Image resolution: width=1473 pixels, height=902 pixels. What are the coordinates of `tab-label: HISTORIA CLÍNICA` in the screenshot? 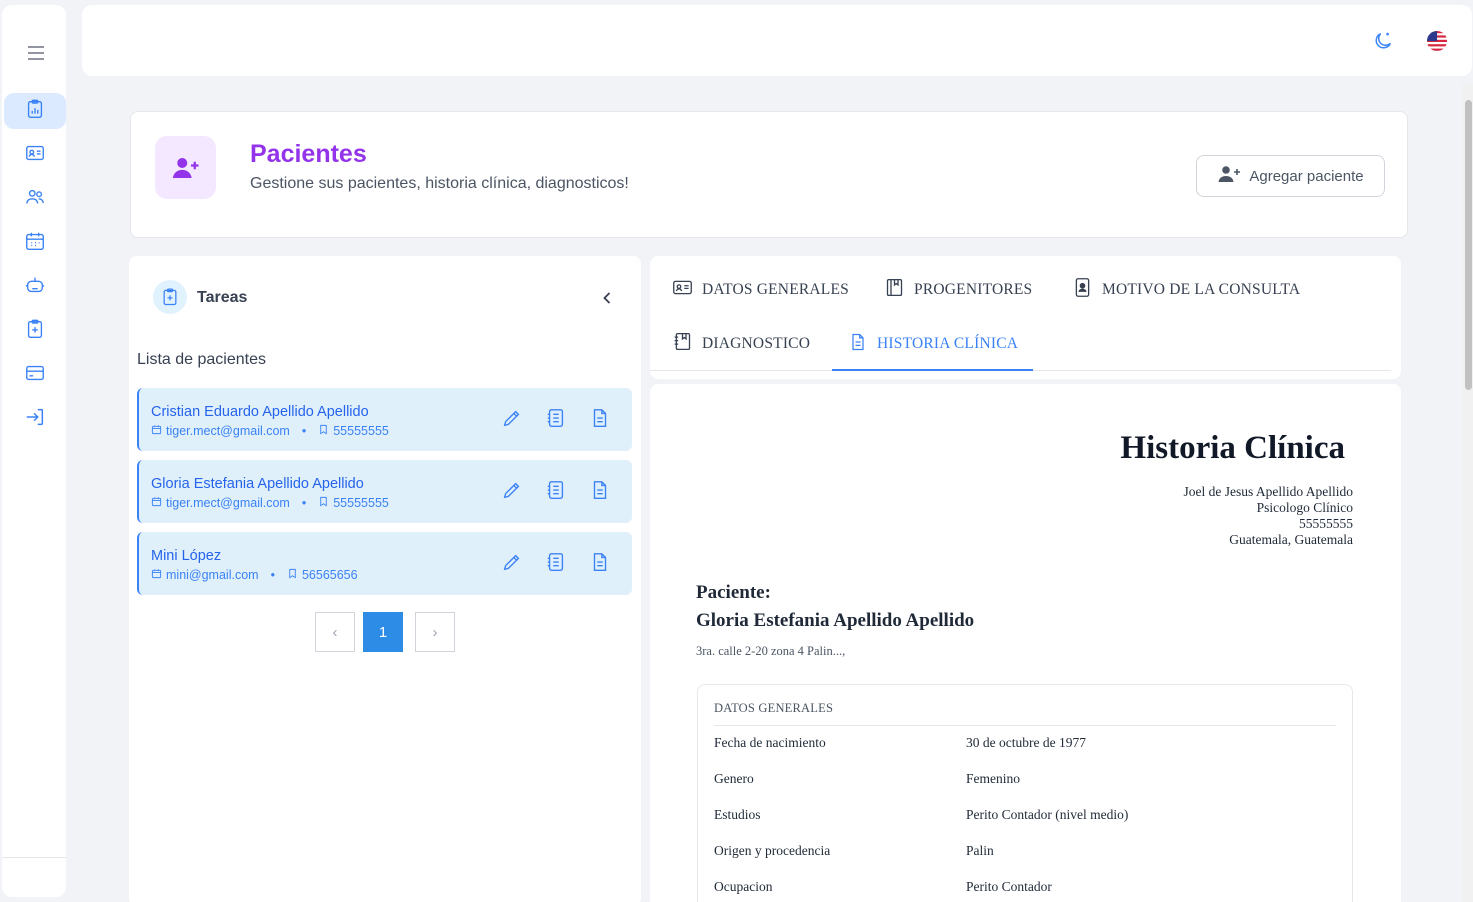 It's located at (948, 343).